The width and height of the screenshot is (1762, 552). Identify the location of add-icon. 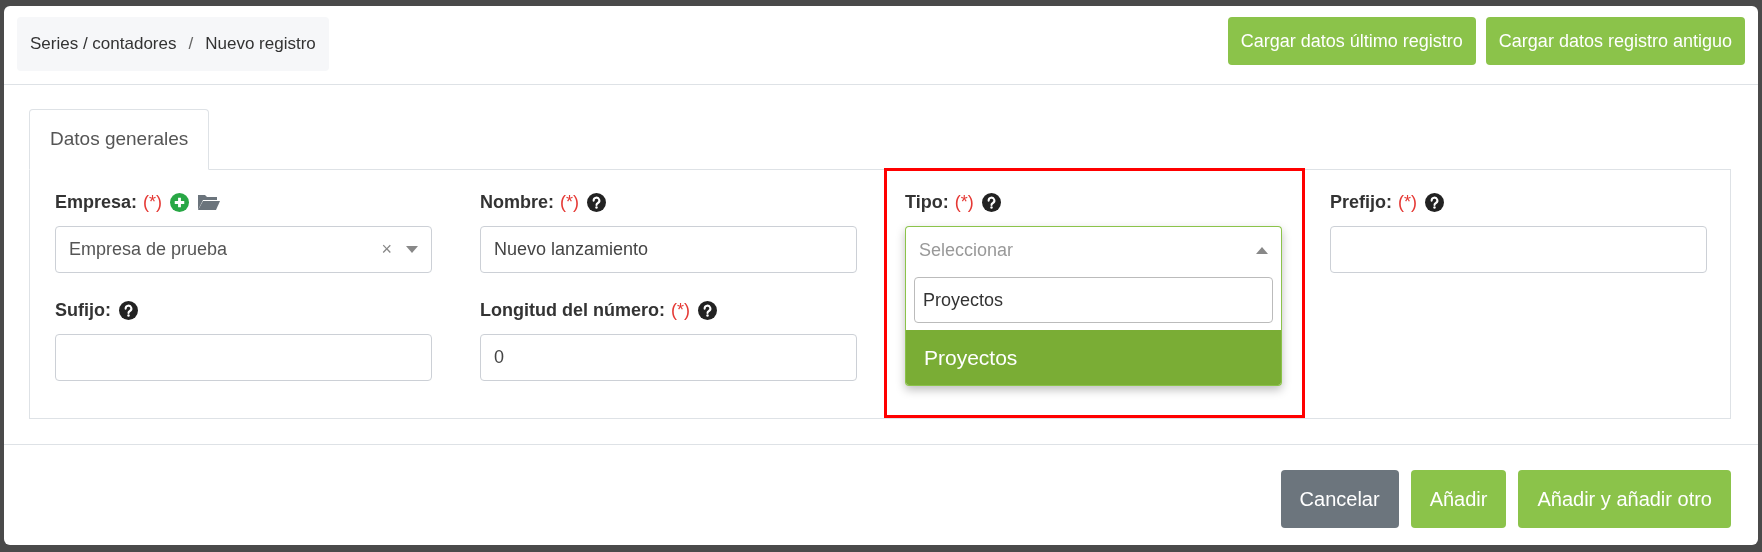
(180, 202).